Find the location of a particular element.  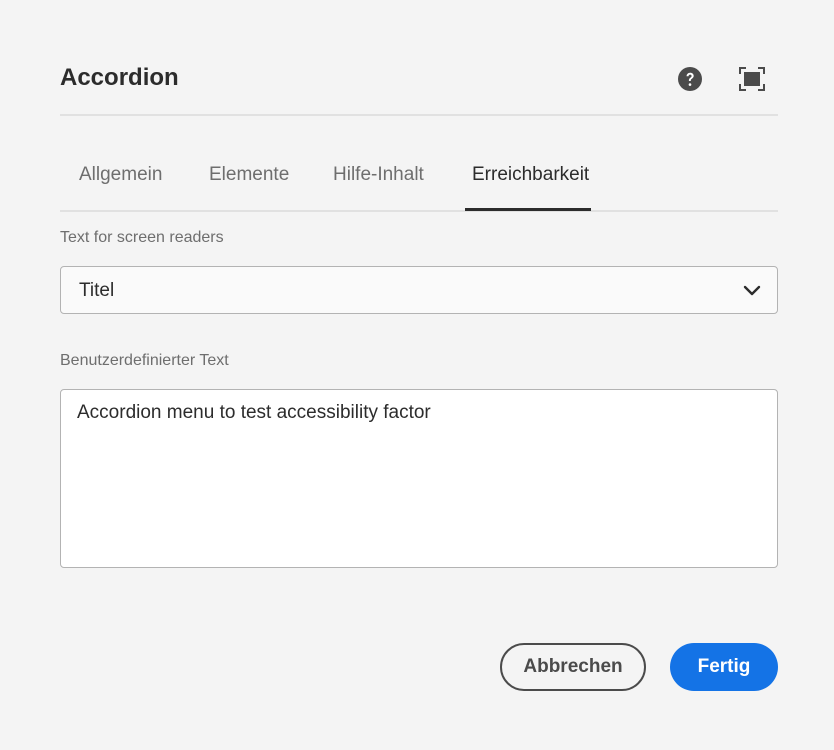

tab-elemente: Elemente is located at coordinates (249, 175).